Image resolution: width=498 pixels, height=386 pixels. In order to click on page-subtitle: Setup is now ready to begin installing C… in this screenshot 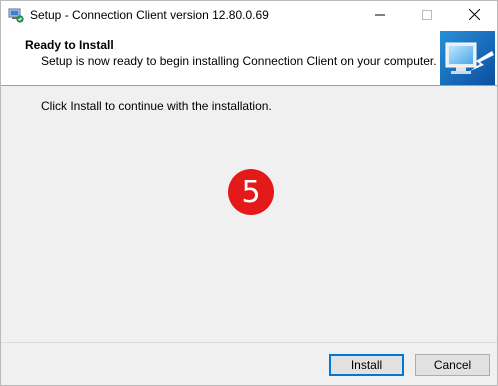, I will do `click(239, 61)`.